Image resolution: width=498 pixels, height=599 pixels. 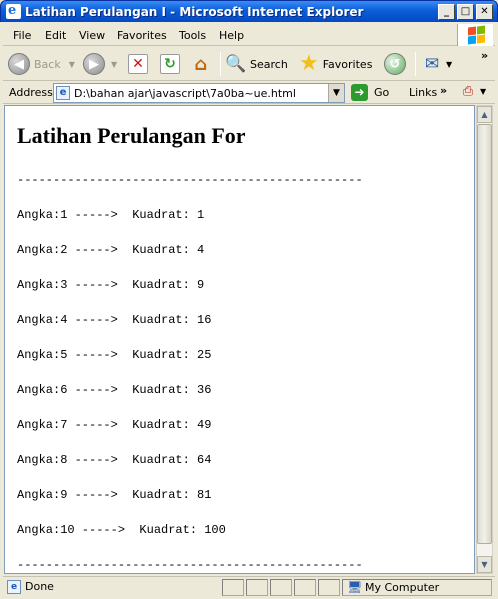 I want to click on scroll-down-button: ▼, so click(x=484, y=564).